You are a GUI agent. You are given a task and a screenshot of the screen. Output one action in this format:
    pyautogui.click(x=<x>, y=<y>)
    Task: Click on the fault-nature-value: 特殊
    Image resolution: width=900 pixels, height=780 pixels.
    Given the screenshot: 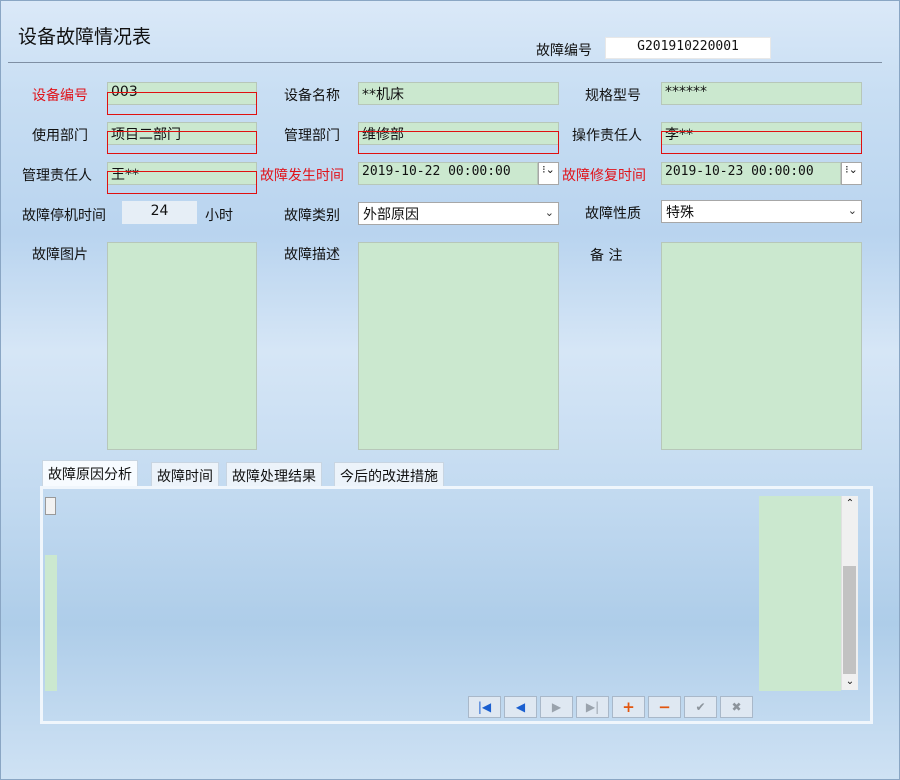 What is the action you would take?
    pyautogui.click(x=680, y=213)
    